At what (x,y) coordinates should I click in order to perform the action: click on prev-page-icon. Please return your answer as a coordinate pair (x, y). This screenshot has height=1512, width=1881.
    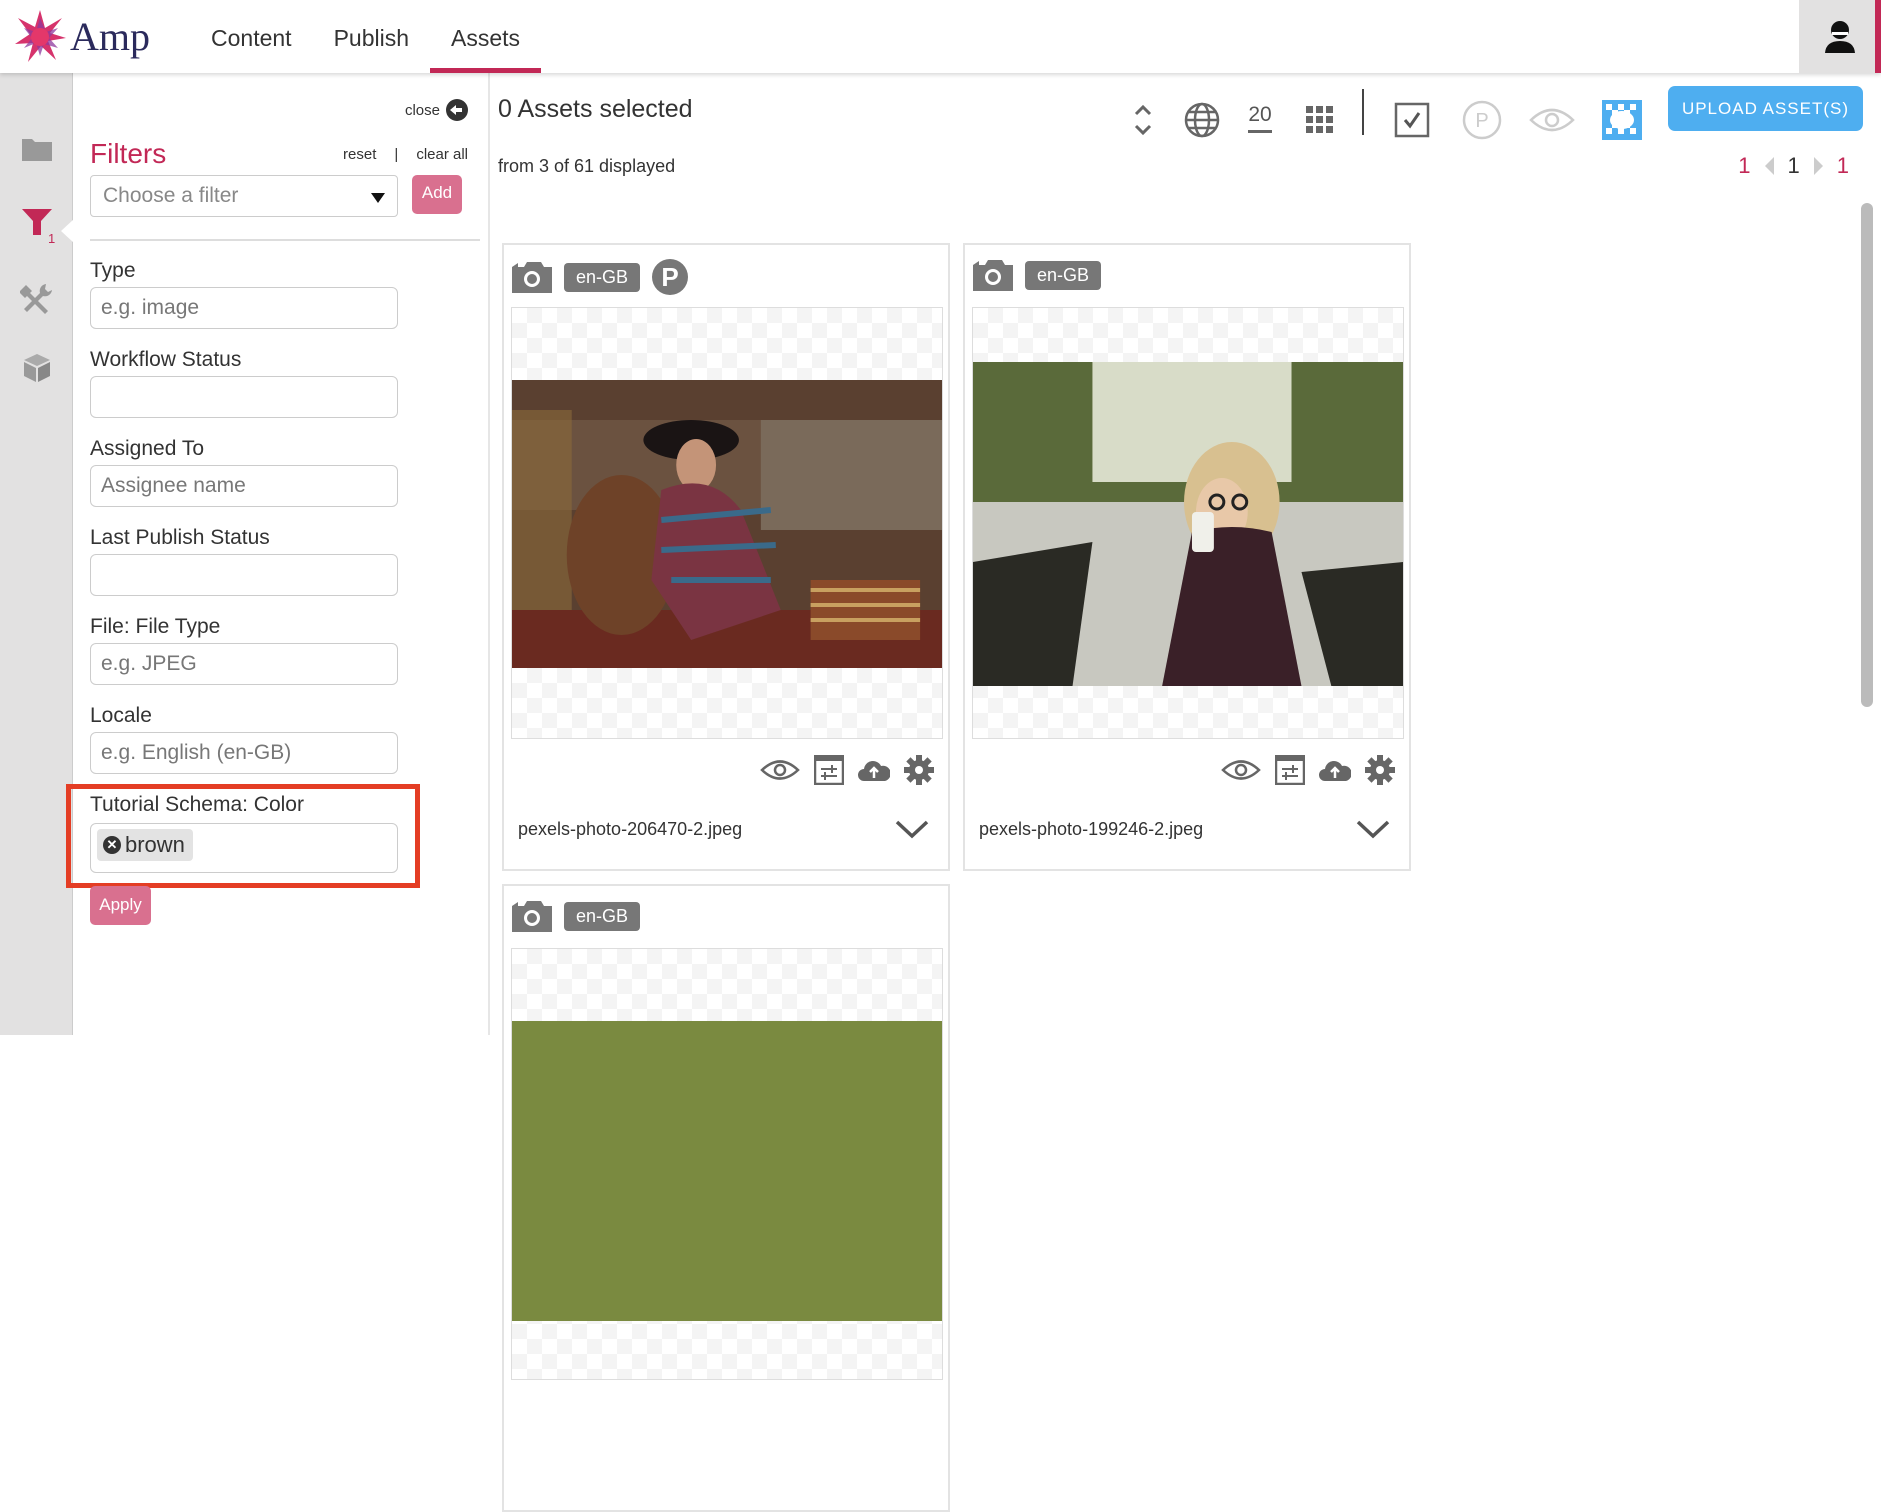
    Looking at the image, I should click on (1769, 166).